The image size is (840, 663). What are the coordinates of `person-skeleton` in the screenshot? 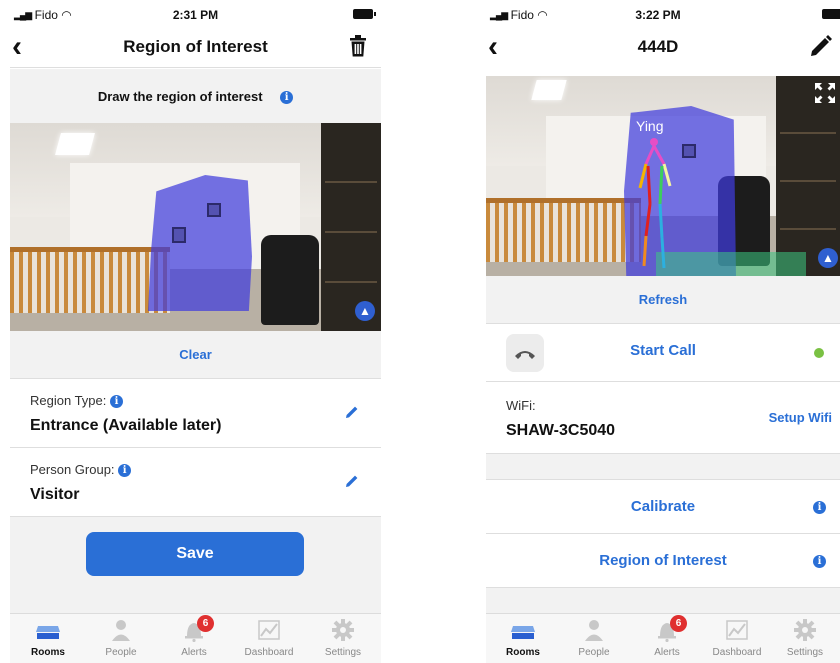 It's located at (655, 203).